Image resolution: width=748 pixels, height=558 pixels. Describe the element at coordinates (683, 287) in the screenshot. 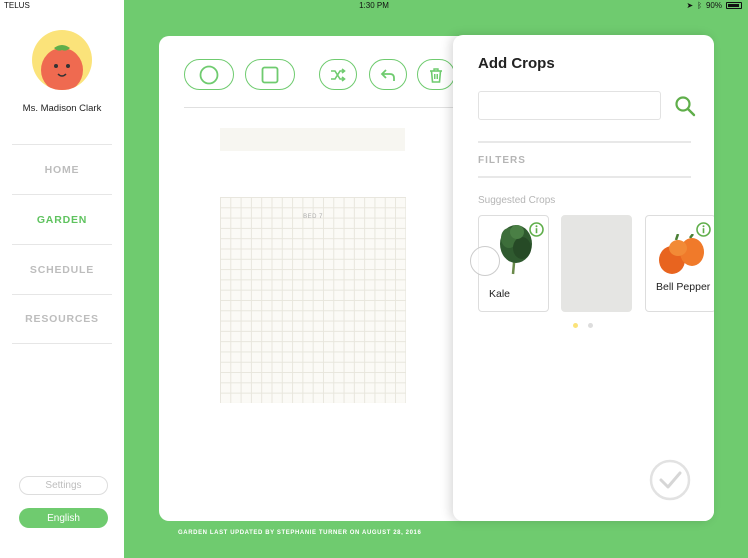

I see `crop-name: Bell Pepper` at that location.